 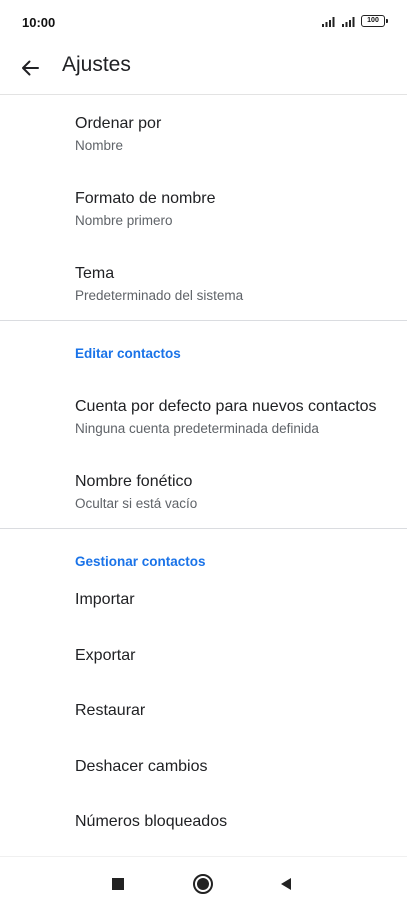 I want to click on section-title: Gestionar contactos, so click(x=140, y=561).